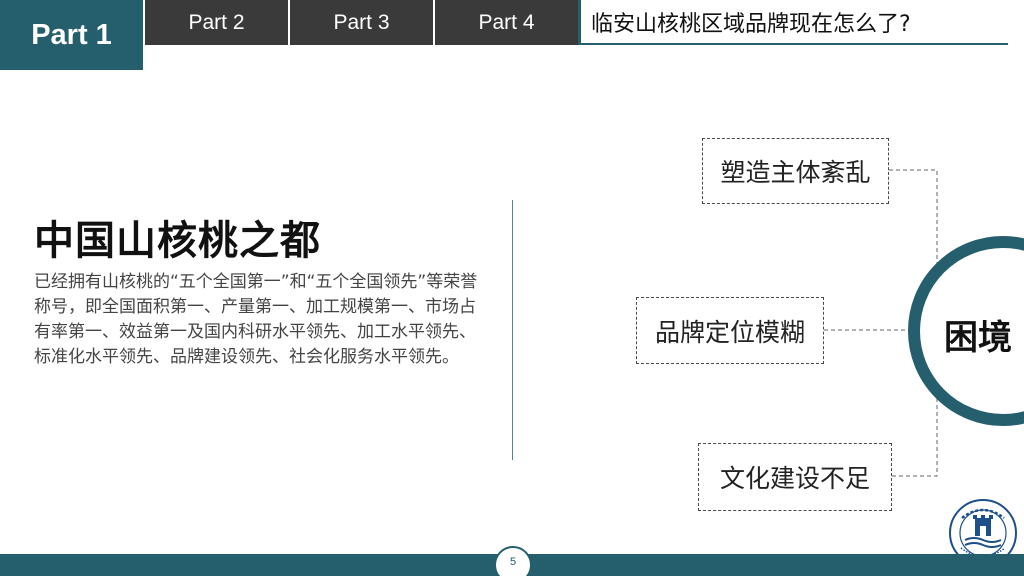 The image size is (1024, 576). What do you see at coordinates (795, 477) in the screenshot?
I see `issue-box-culture-building: 文化建设不足` at bounding box center [795, 477].